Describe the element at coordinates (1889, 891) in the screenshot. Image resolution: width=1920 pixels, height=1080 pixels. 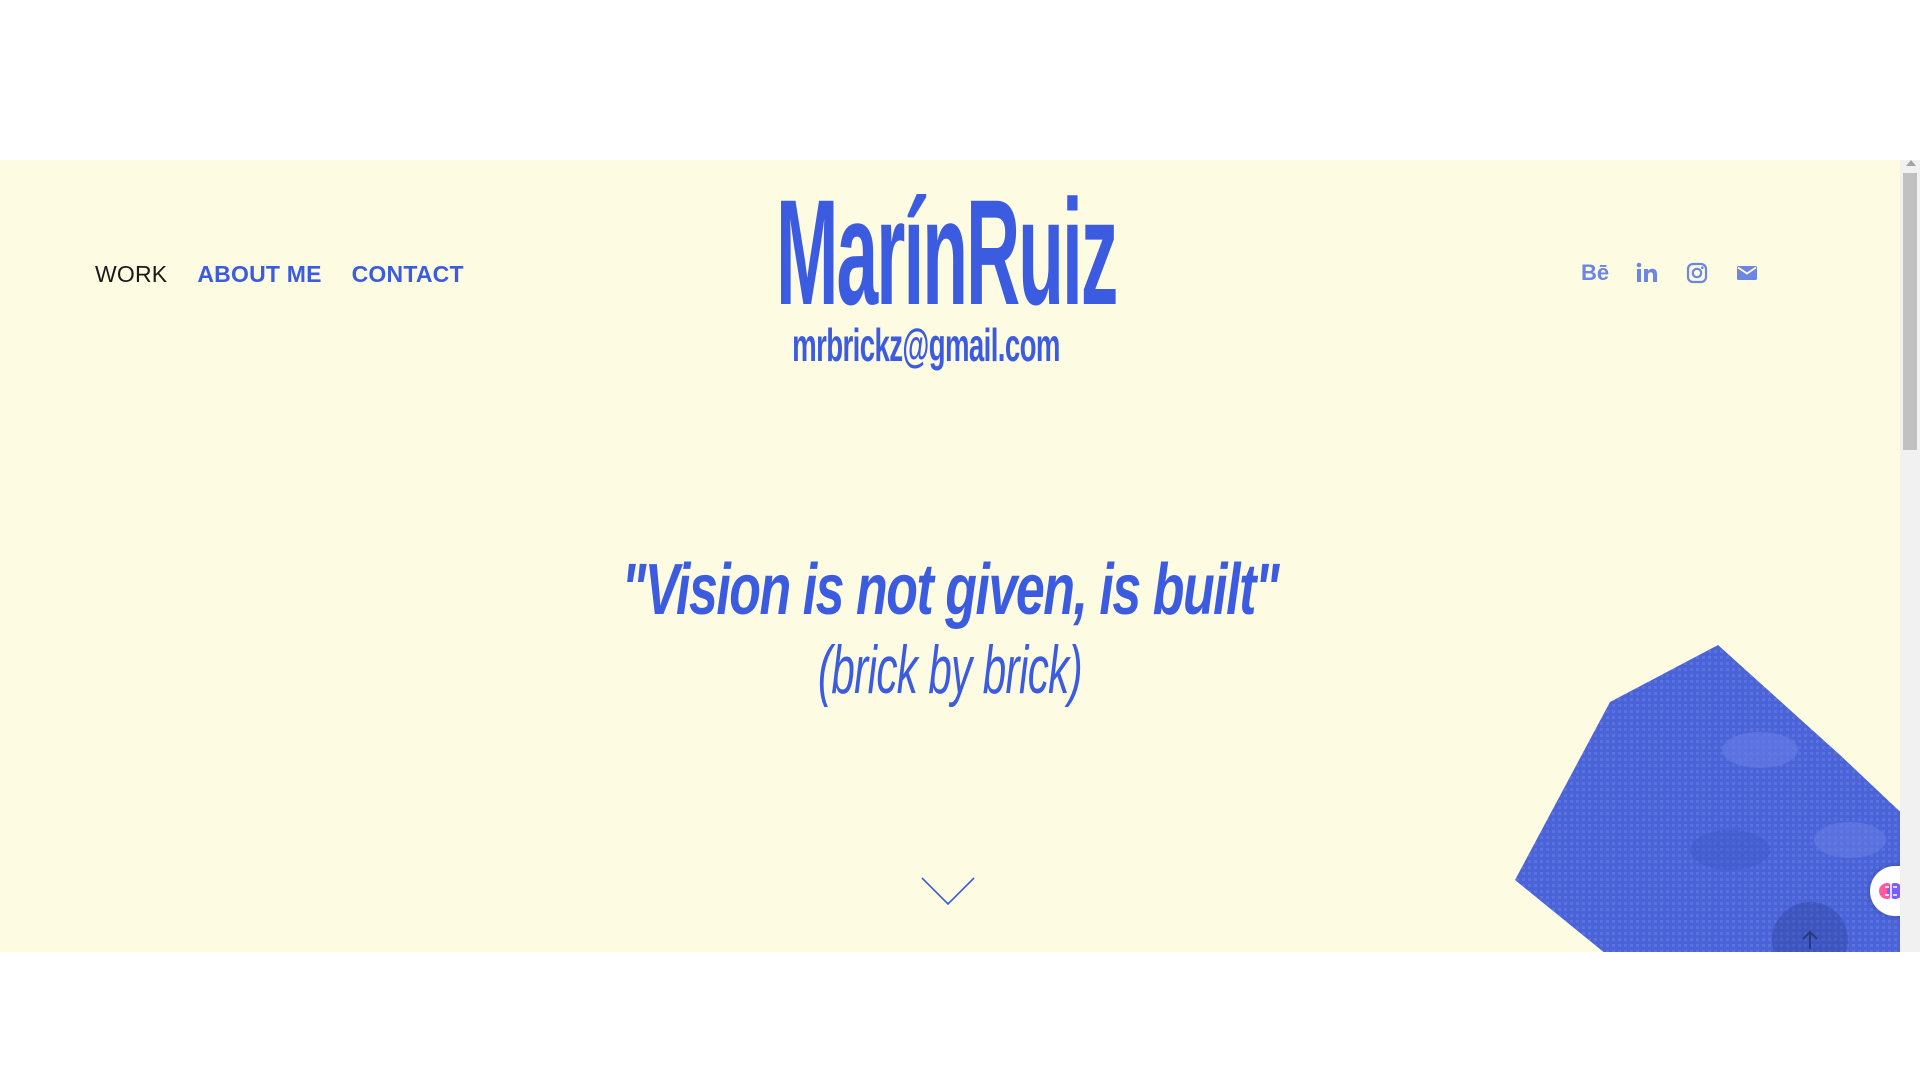
I see `brain-icon` at that location.